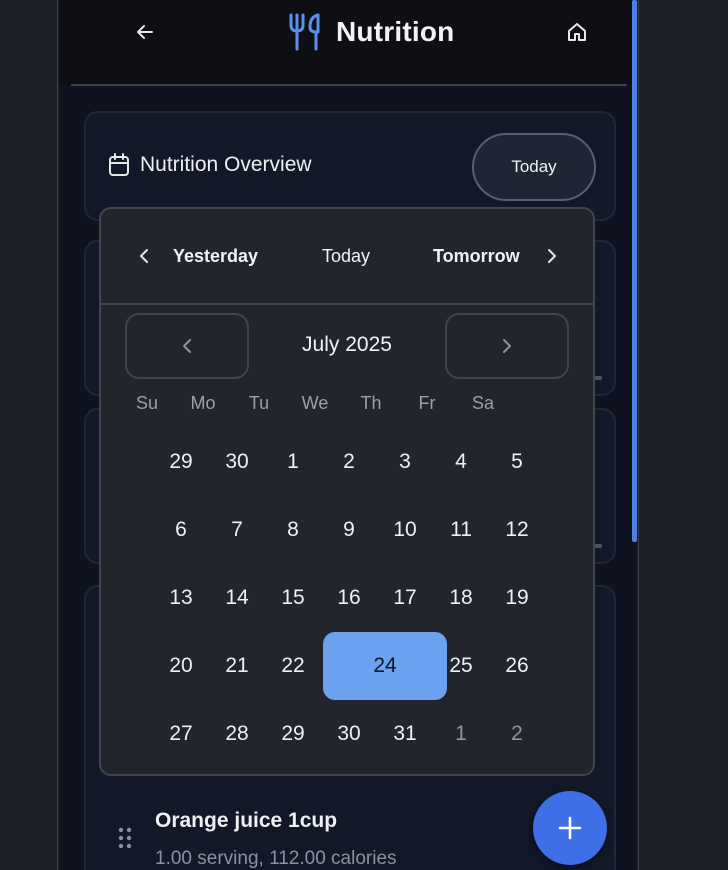  What do you see at coordinates (349, 598) in the screenshot?
I see `calendar-day: 16` at bounding box center [349, 598].